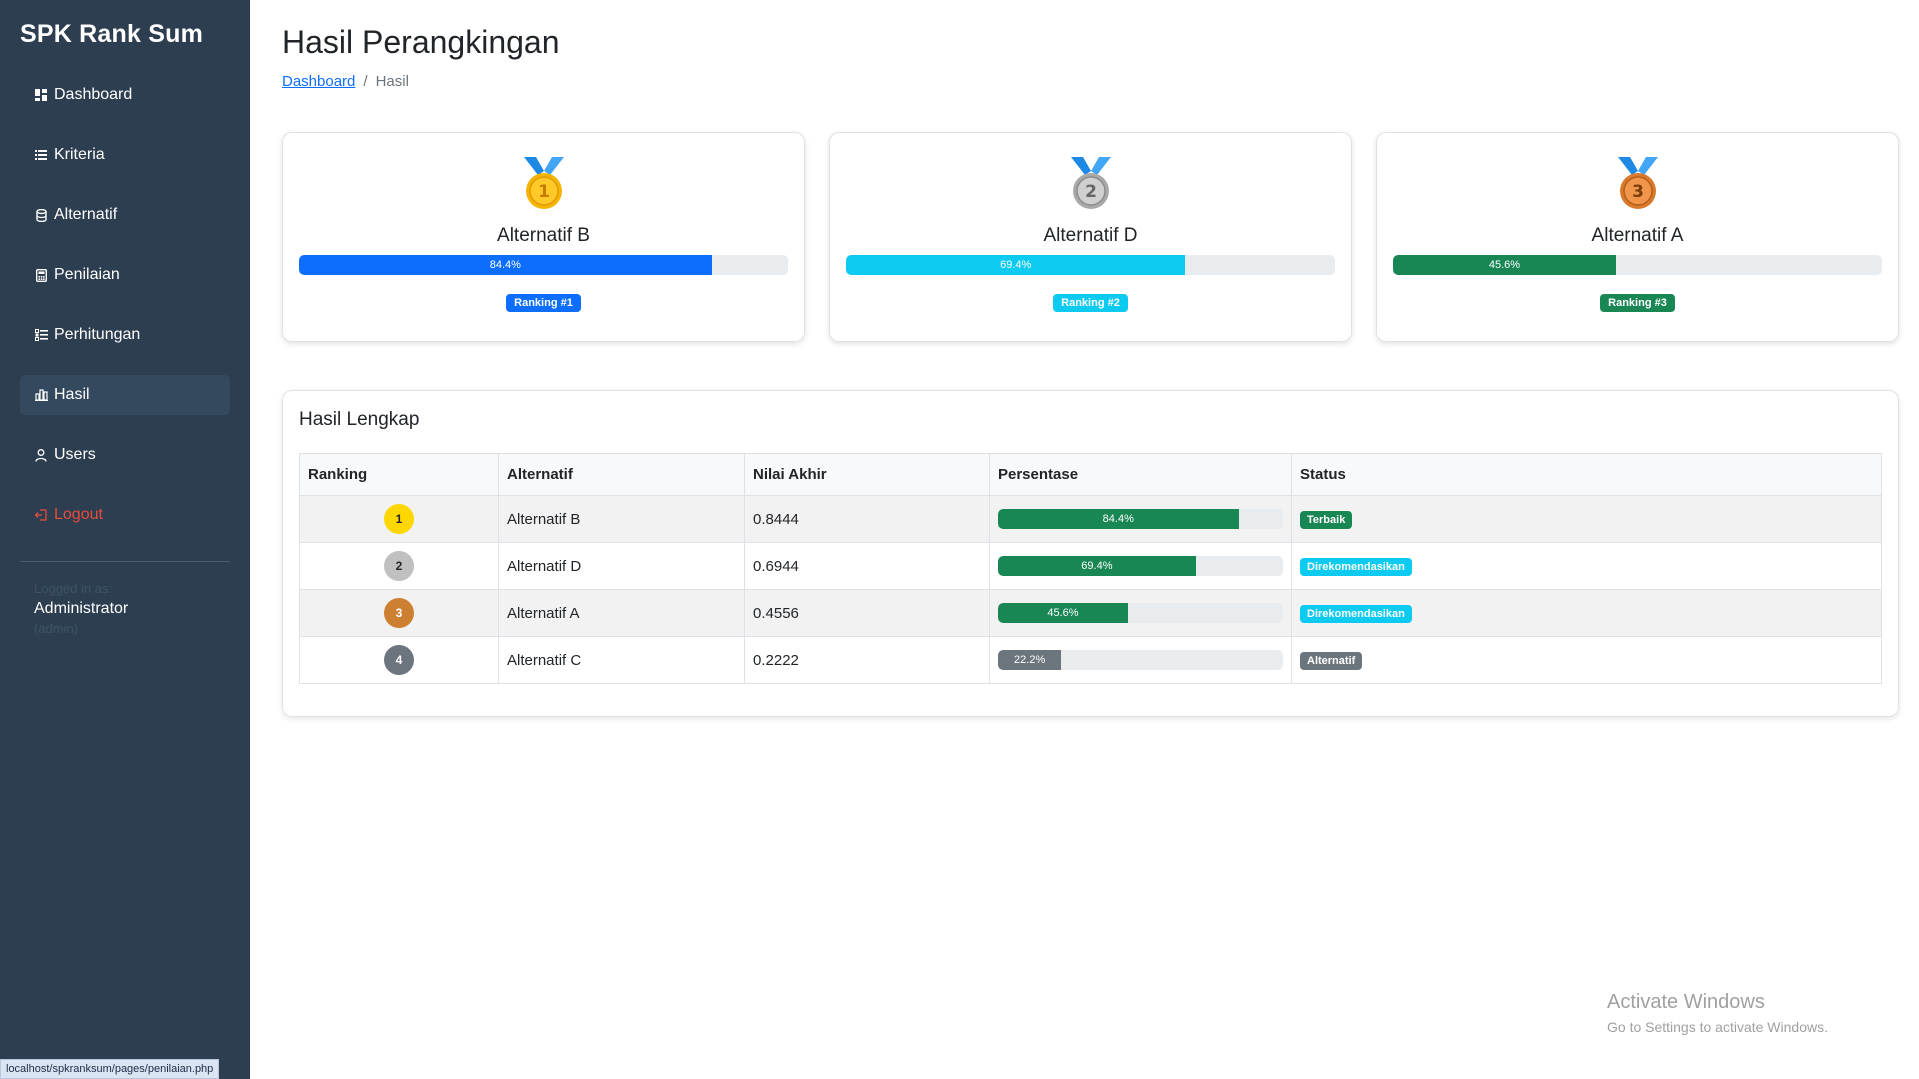  I want to click on rank-circle: 4, so click(399, 660).